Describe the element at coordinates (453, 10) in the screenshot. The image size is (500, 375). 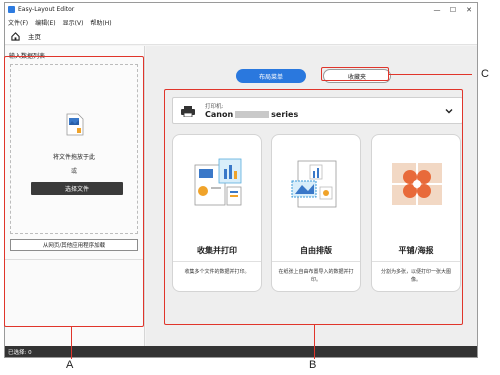
I see `maximize-button: ☐` at that location.